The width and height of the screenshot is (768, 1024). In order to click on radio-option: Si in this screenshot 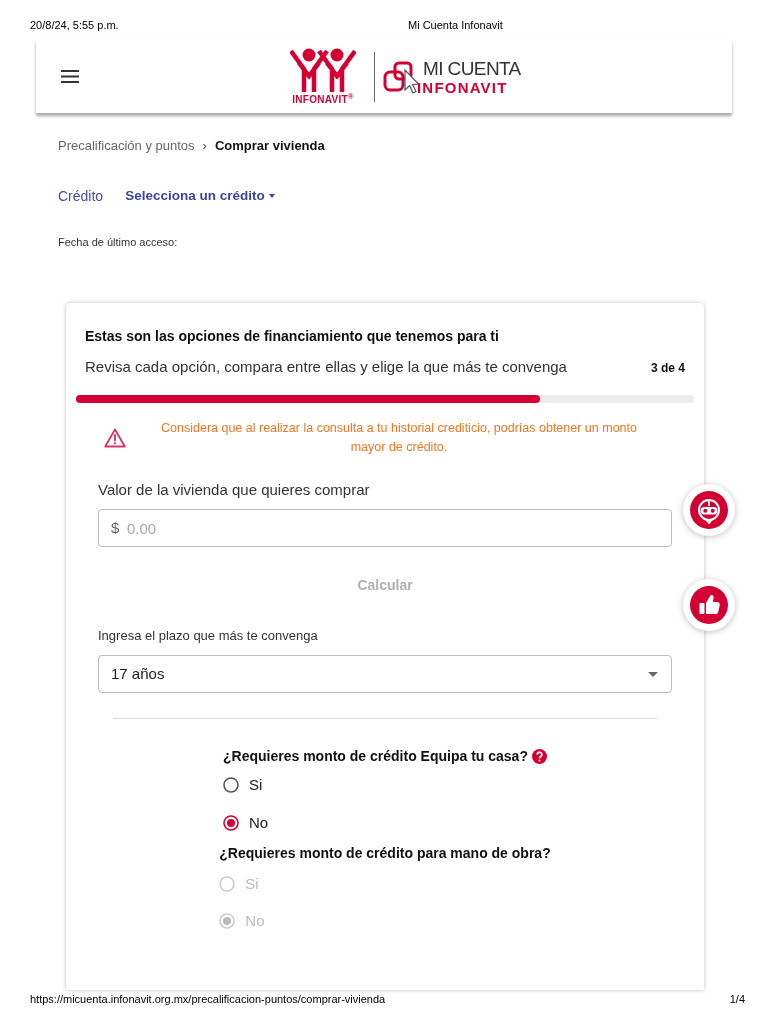, I will do `click(243, 785)`.